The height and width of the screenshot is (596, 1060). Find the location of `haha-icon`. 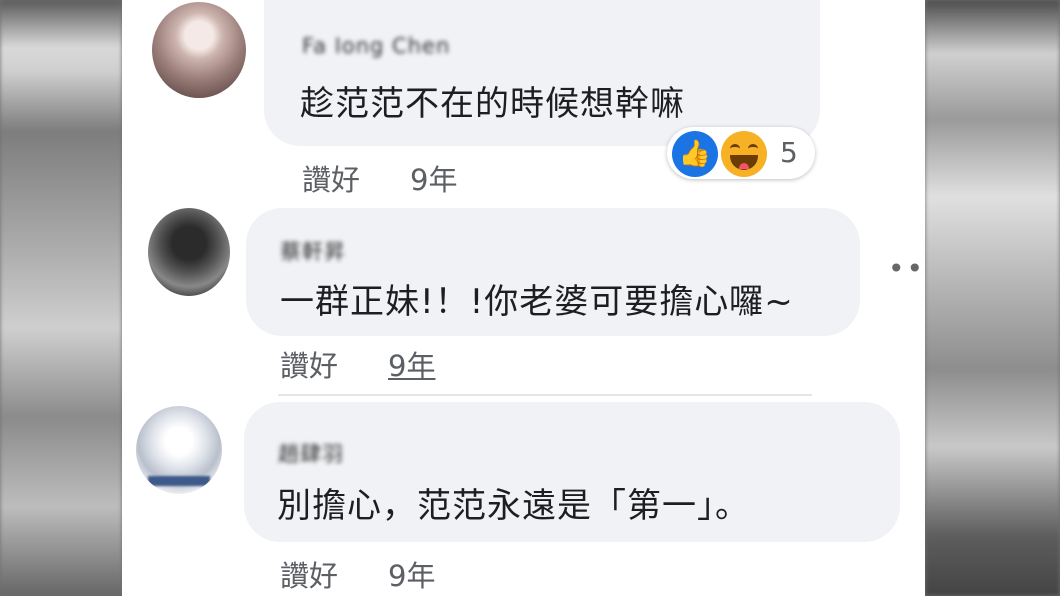

haha-icon is located at coordinates (744, 154).